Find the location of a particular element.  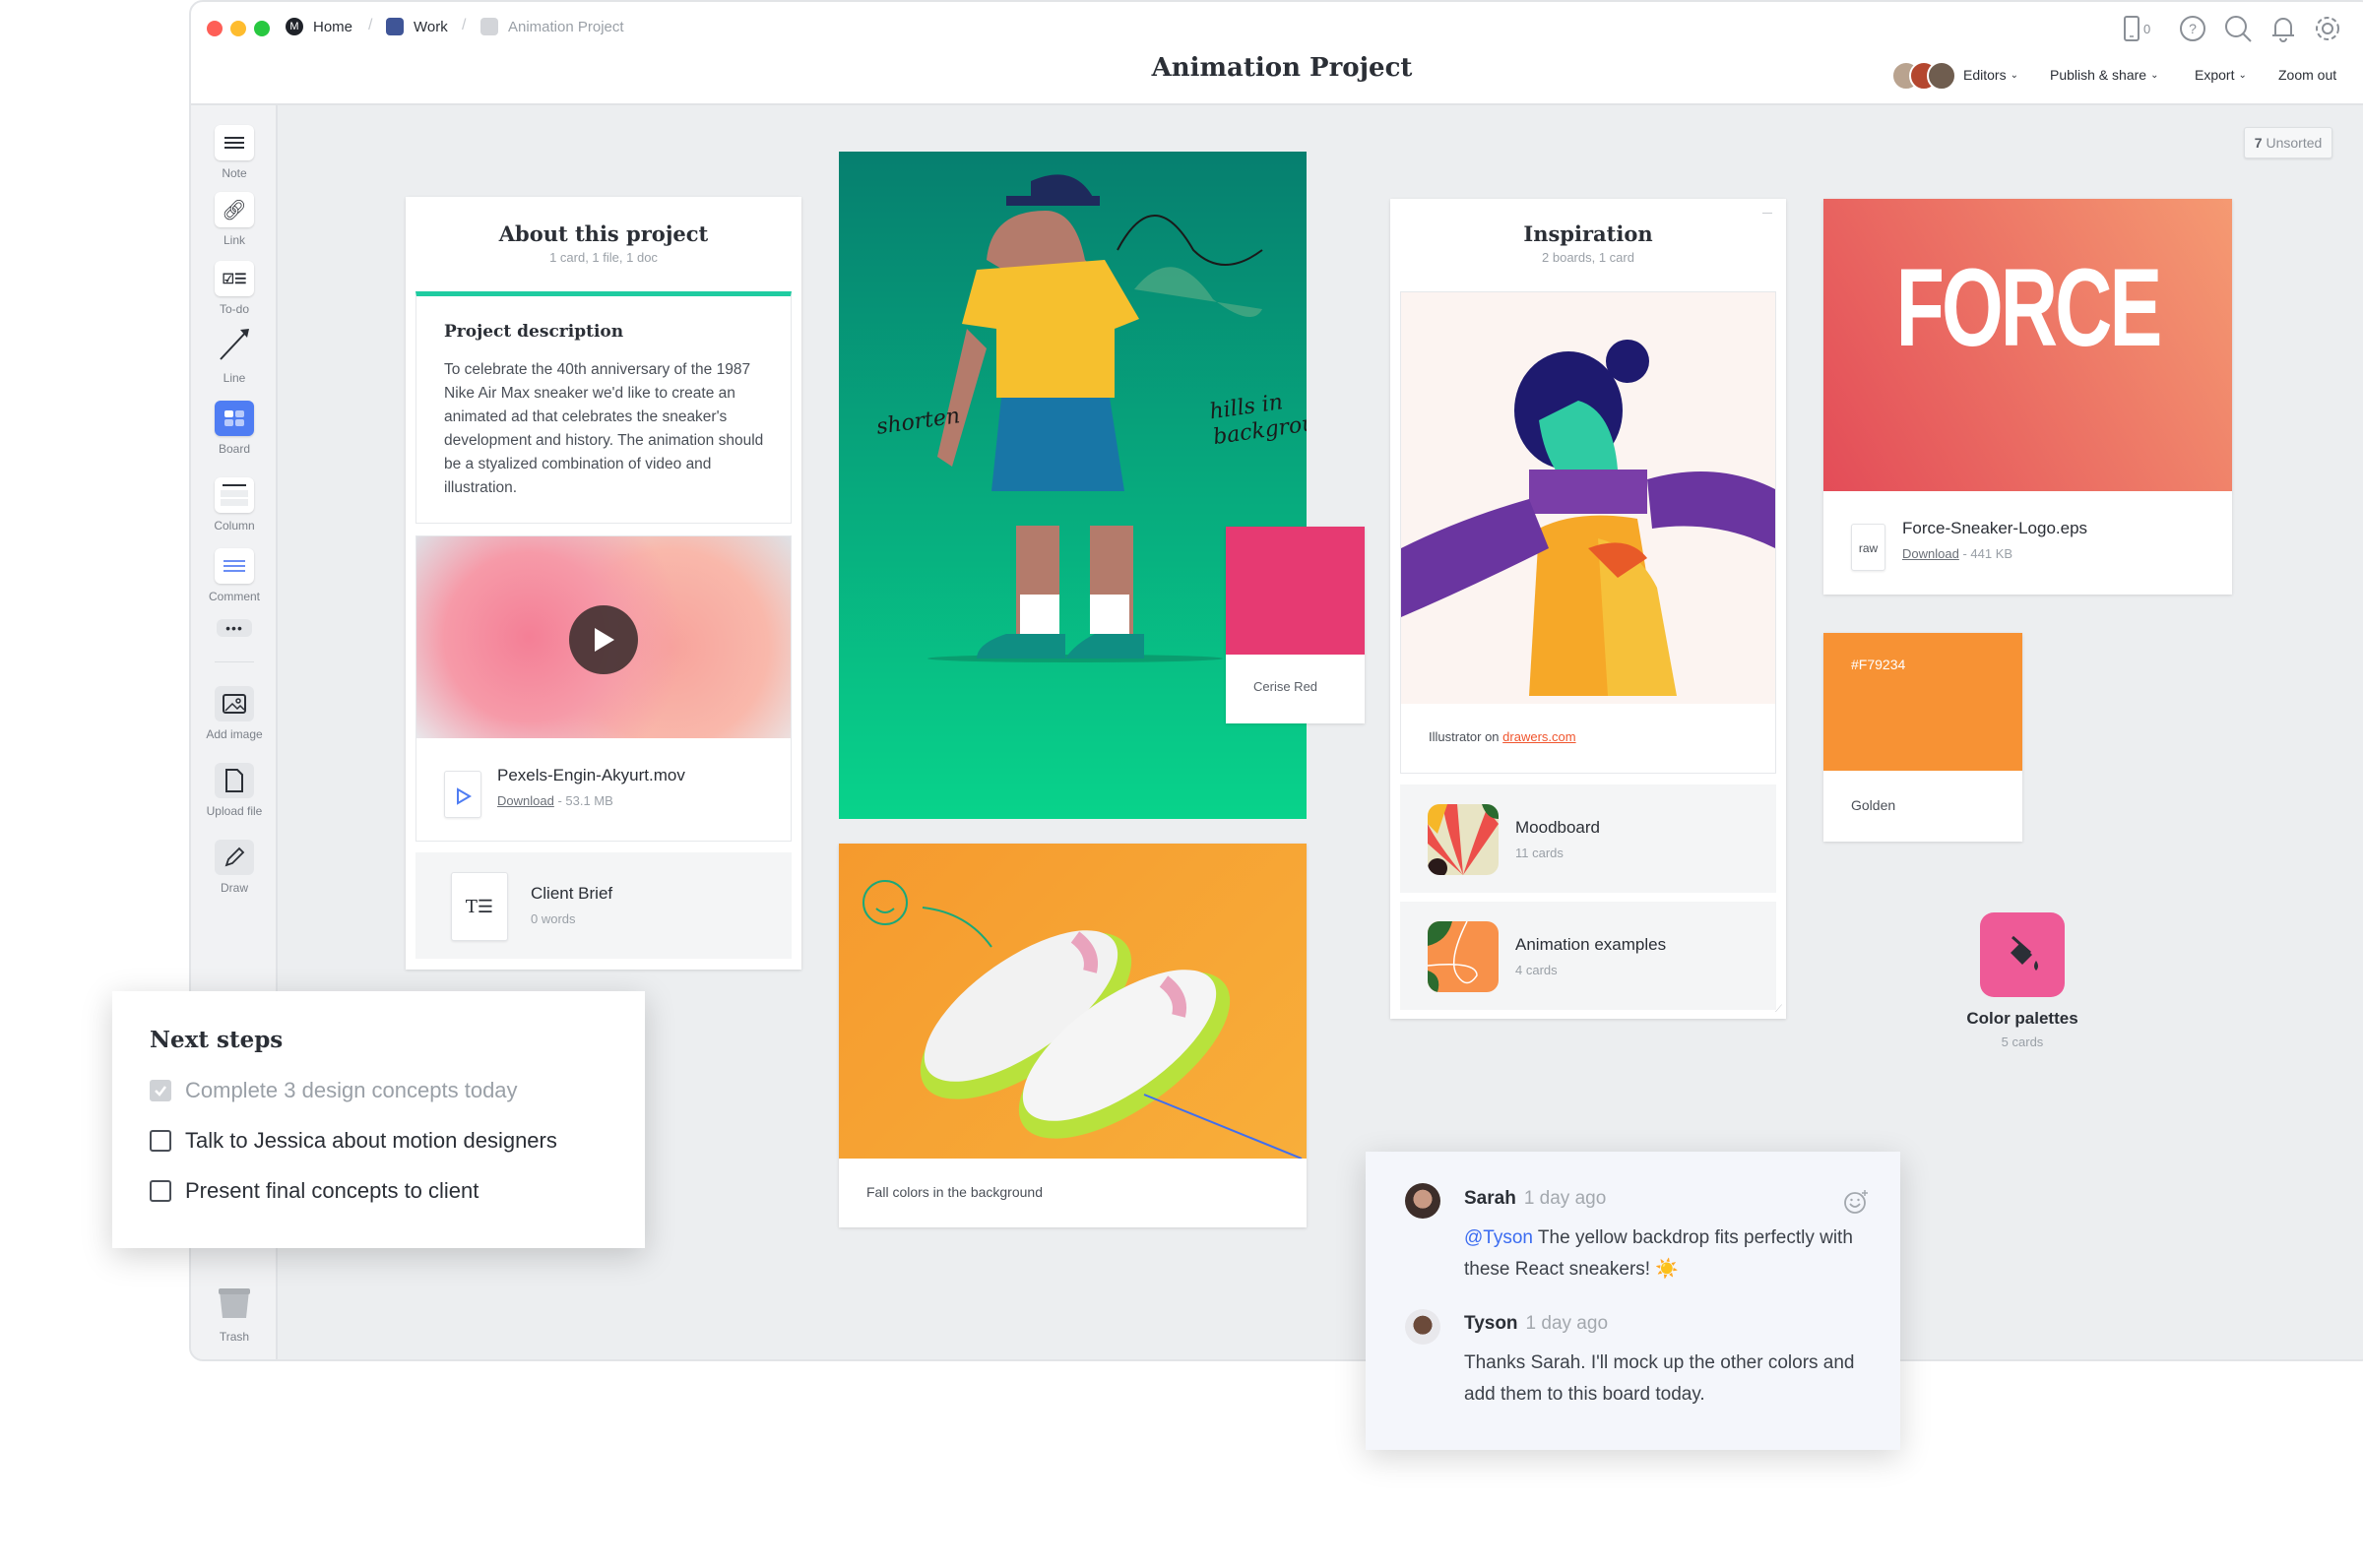

color-swatch-golden: #F79234 Golden is located at coordinates (1923, 737).